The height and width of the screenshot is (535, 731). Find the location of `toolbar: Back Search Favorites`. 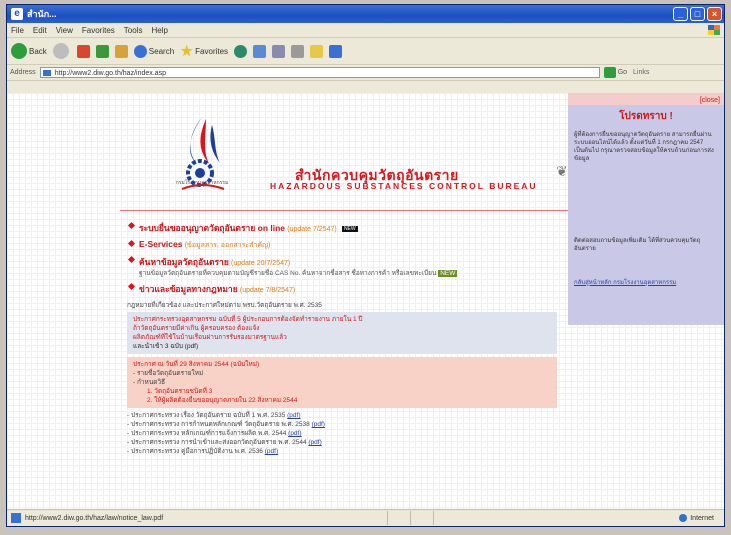

toolbar: Back Search Favorites is located at coordinates (365, 51).